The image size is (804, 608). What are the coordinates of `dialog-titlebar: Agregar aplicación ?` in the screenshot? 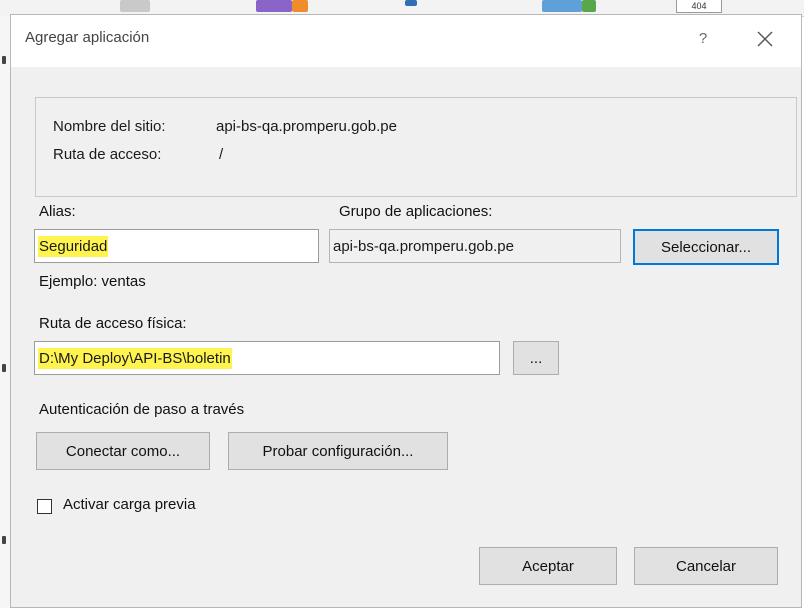 It's located at (406, 41).